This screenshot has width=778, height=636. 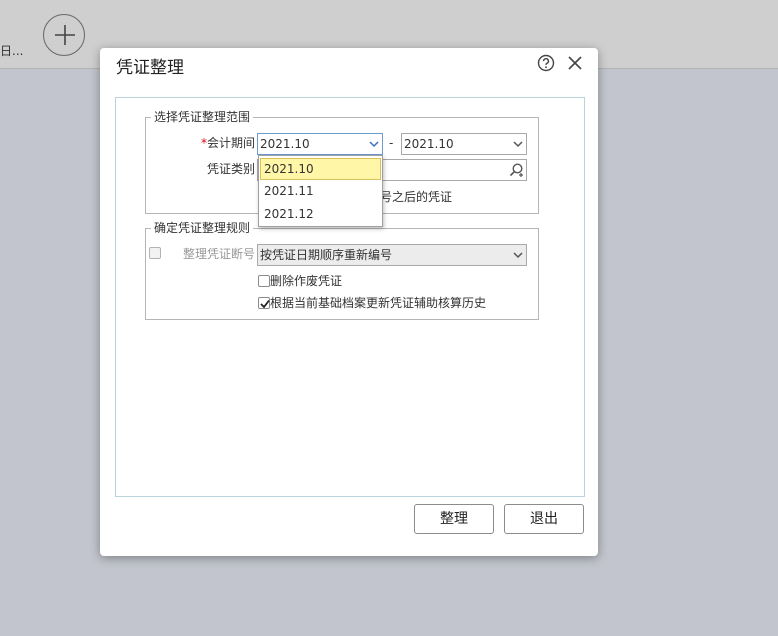 I want to click on dropdown-option: 2021.12, so click(x=320, y=214).